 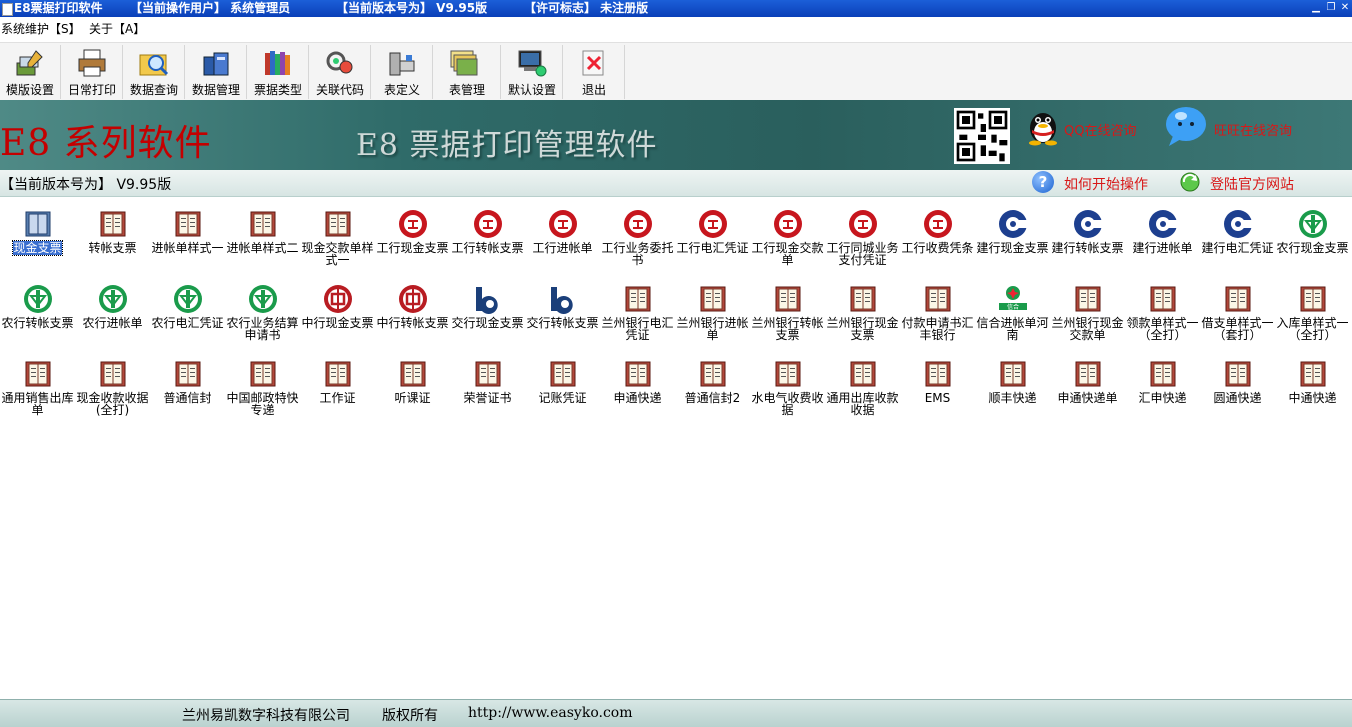 What do you see at coordinates (937, 314) in the screenshot?
I see `template-item: 付款申请书汇丰银行` at bounding box center [937, 314].